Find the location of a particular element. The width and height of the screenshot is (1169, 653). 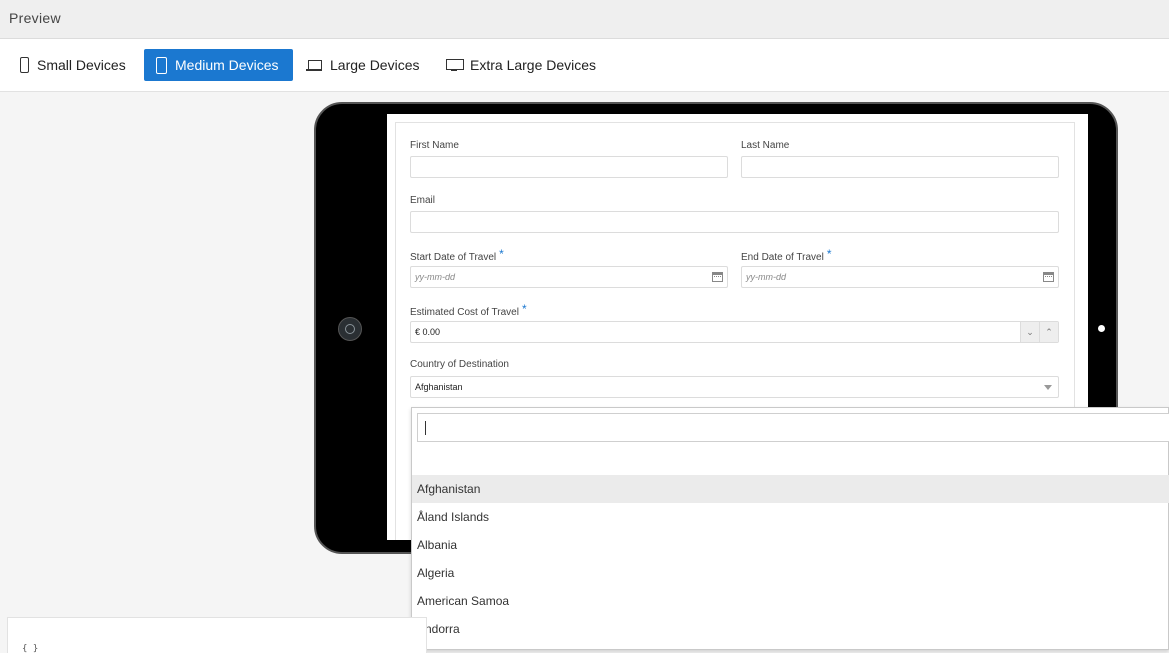

increment-button: ⌃ is located at coordinates (1048, 332).